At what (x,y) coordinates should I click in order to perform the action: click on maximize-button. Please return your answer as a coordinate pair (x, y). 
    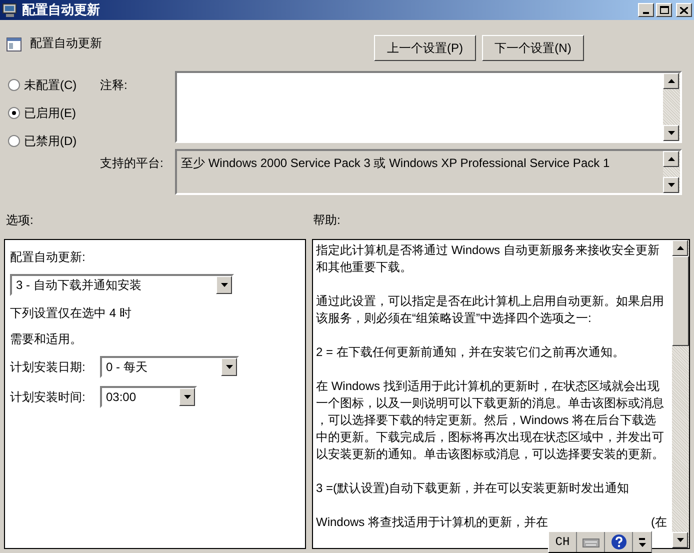
    Looking at the image, I should click on (664, 10).